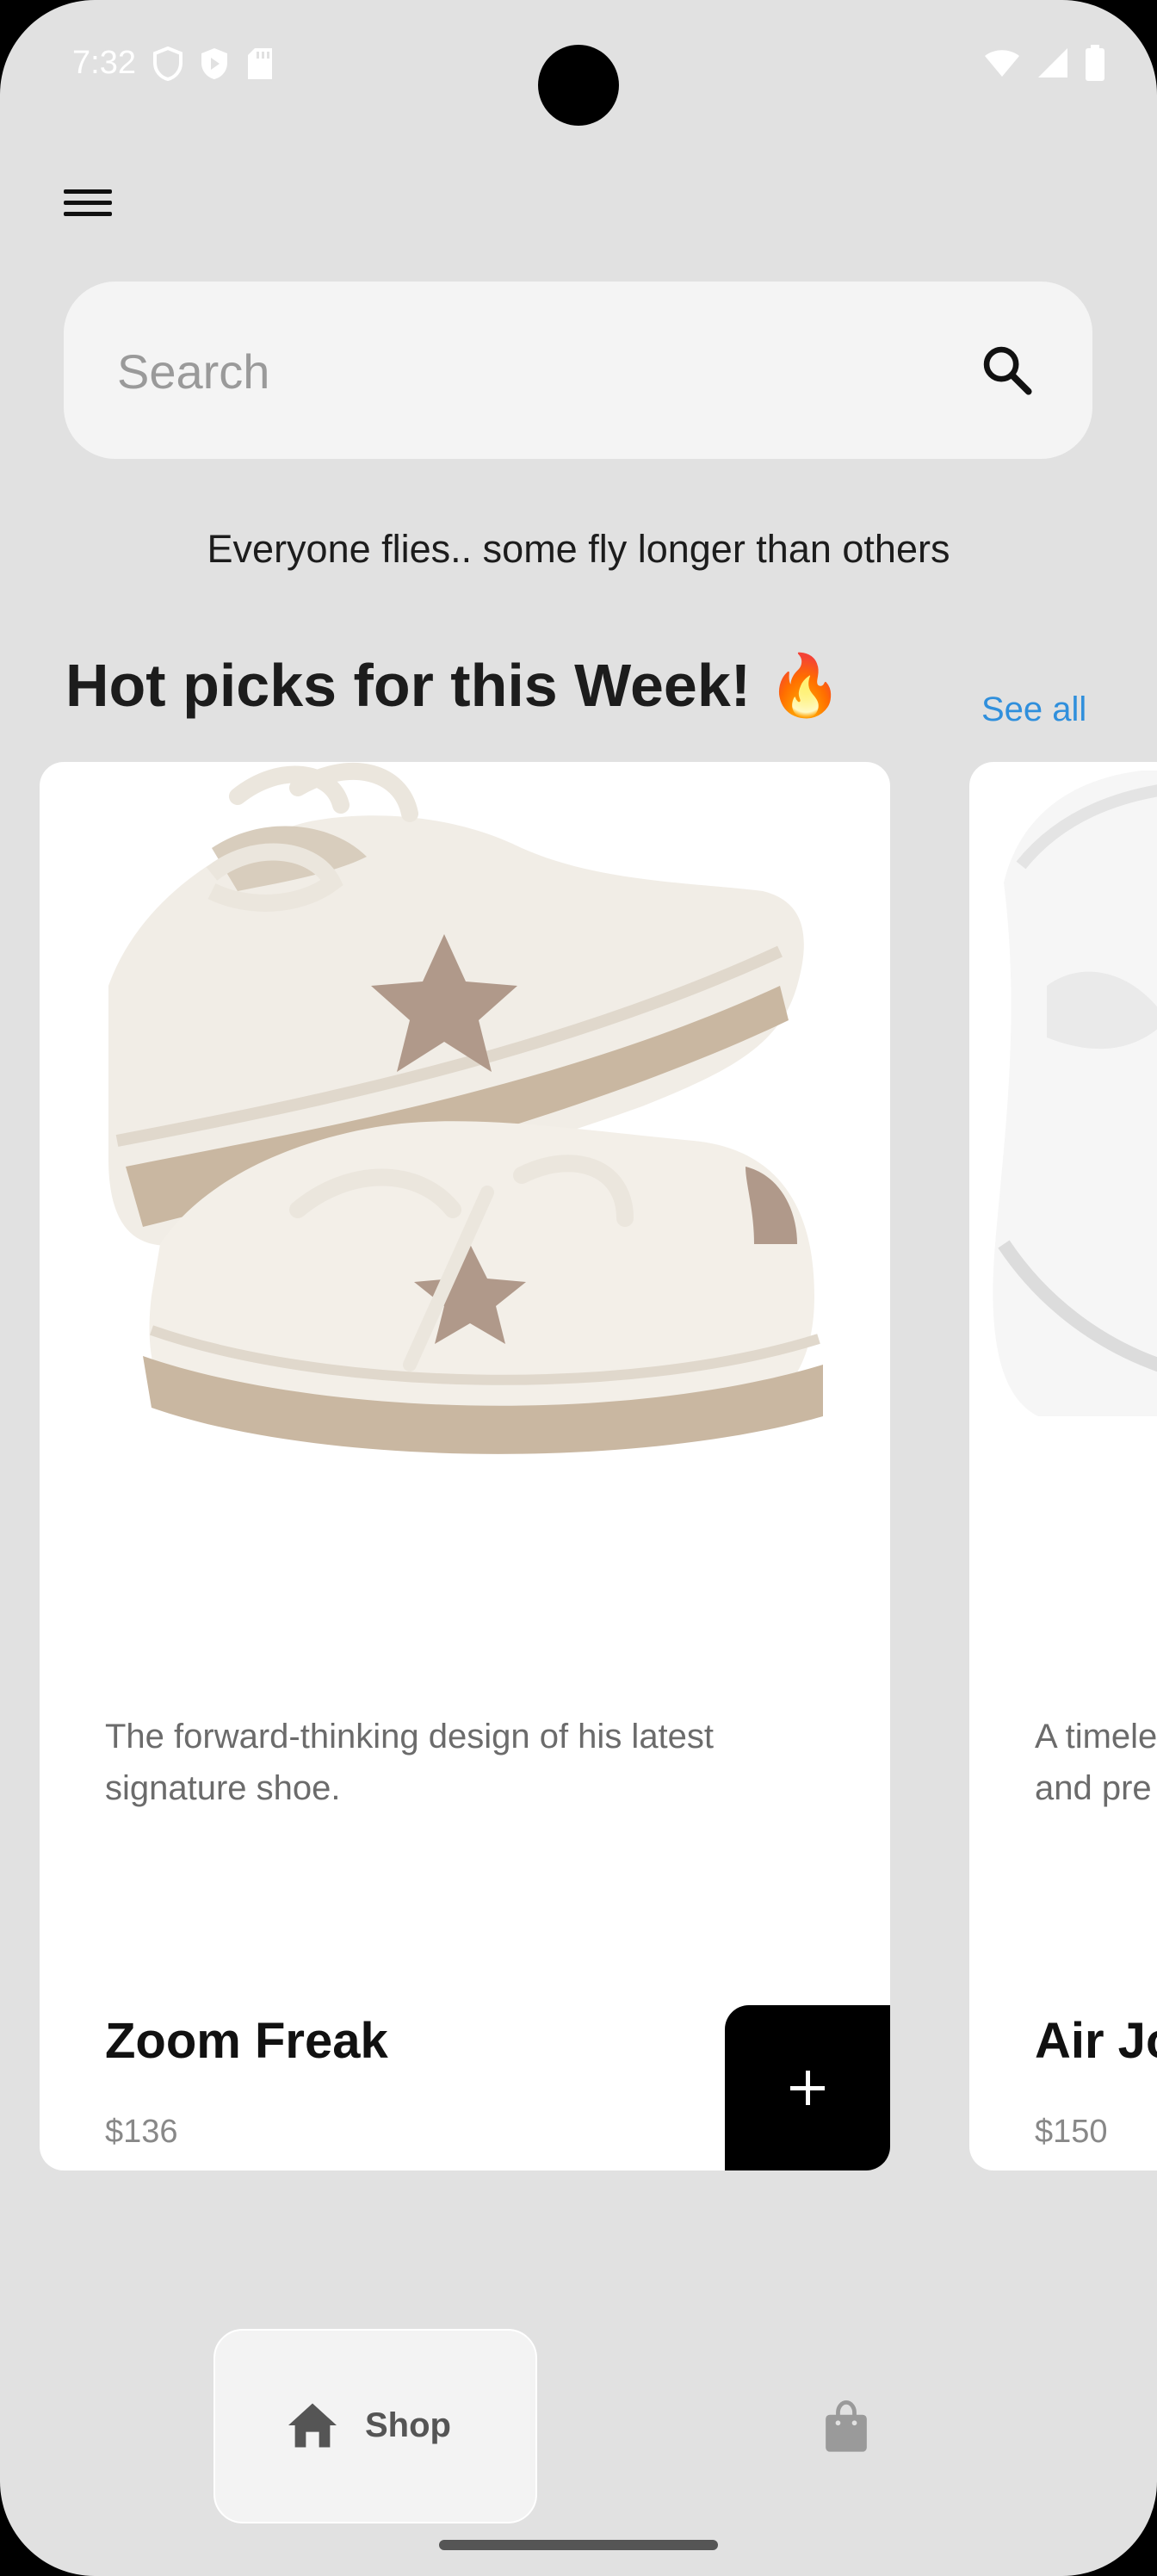  What do you see at coordinates (579, 85) in the screenshot?
I see `front-camera` at bounding box center [579, 85].